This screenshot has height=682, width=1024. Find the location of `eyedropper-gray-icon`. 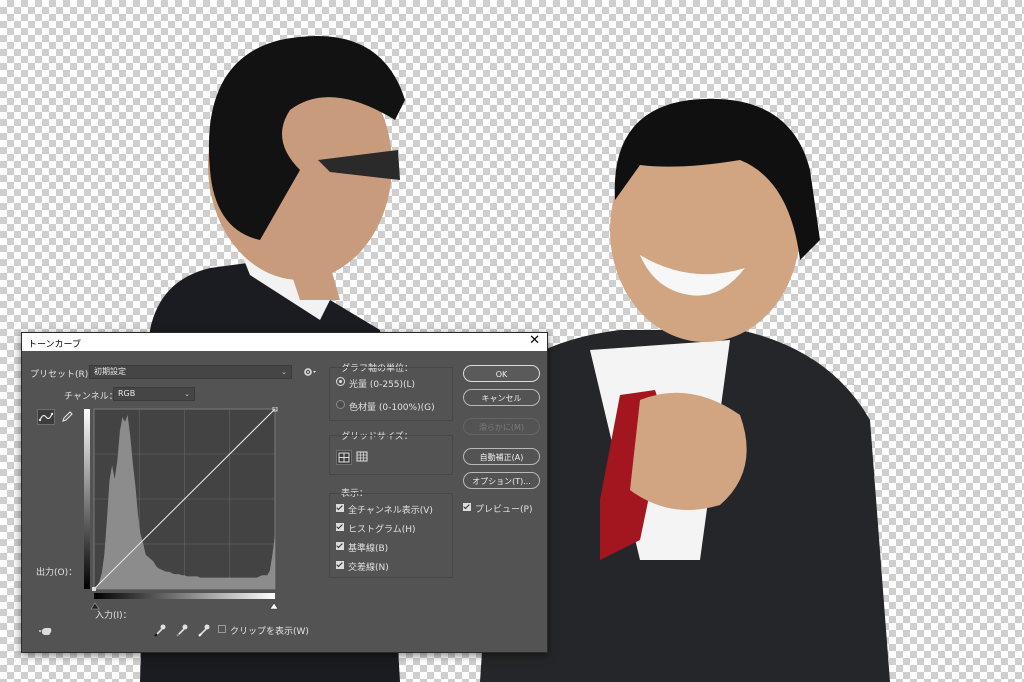

eyedropper-gray-icon is located at coordinates (182, 630).